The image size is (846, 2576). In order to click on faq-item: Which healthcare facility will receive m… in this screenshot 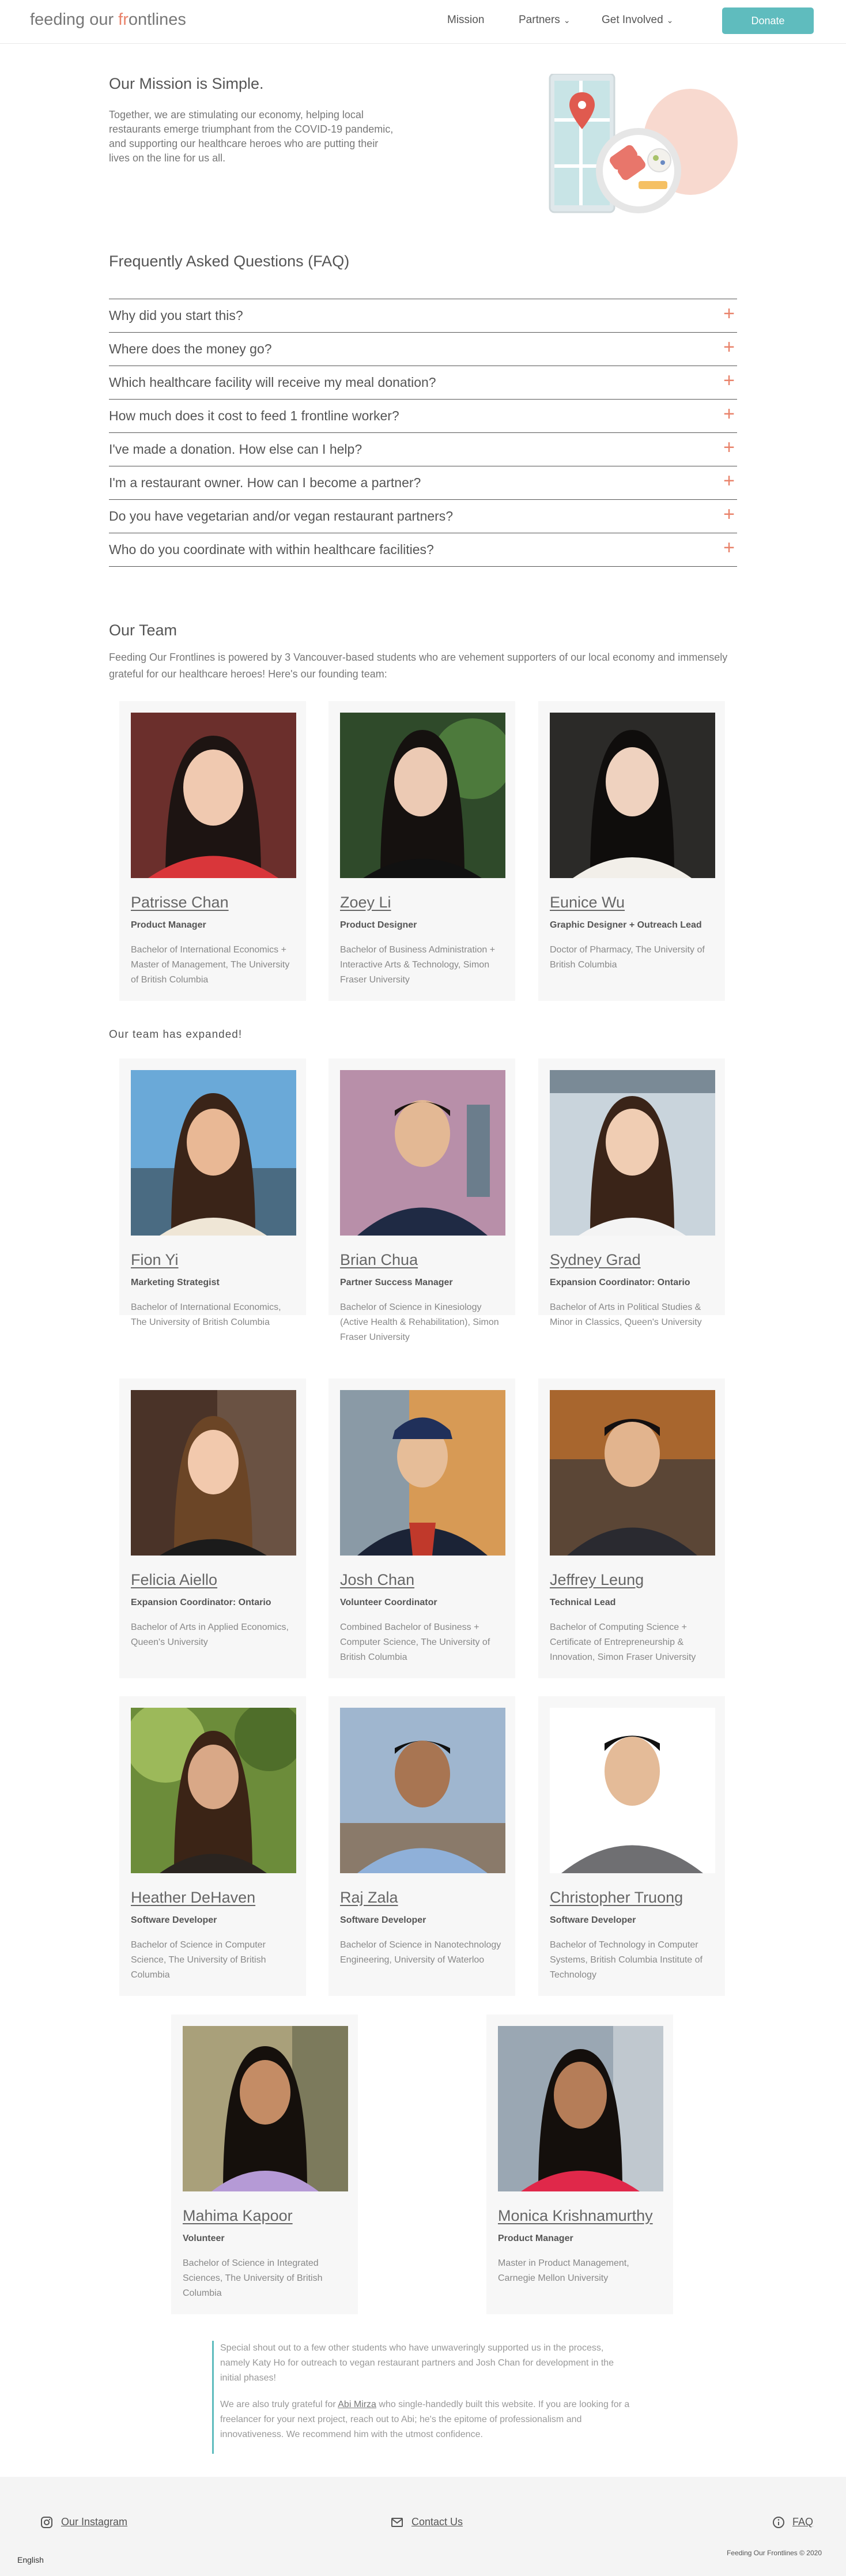, I will do `click(423, 383)`.